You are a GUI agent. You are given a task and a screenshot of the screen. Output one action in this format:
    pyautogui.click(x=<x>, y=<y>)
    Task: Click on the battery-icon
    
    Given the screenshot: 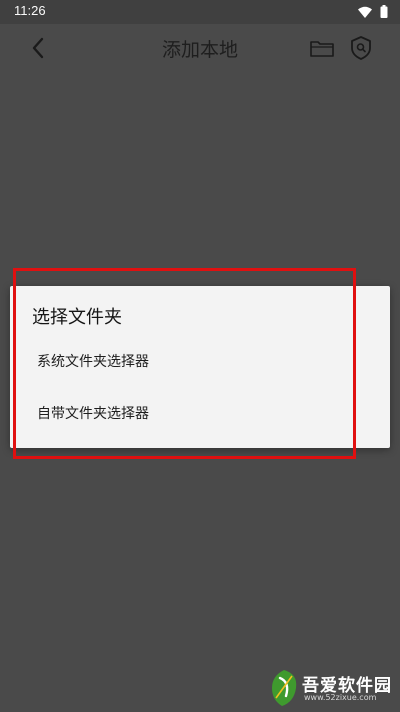 What is the action you would take?
    pyautogui.click(x=384, y=12)
    